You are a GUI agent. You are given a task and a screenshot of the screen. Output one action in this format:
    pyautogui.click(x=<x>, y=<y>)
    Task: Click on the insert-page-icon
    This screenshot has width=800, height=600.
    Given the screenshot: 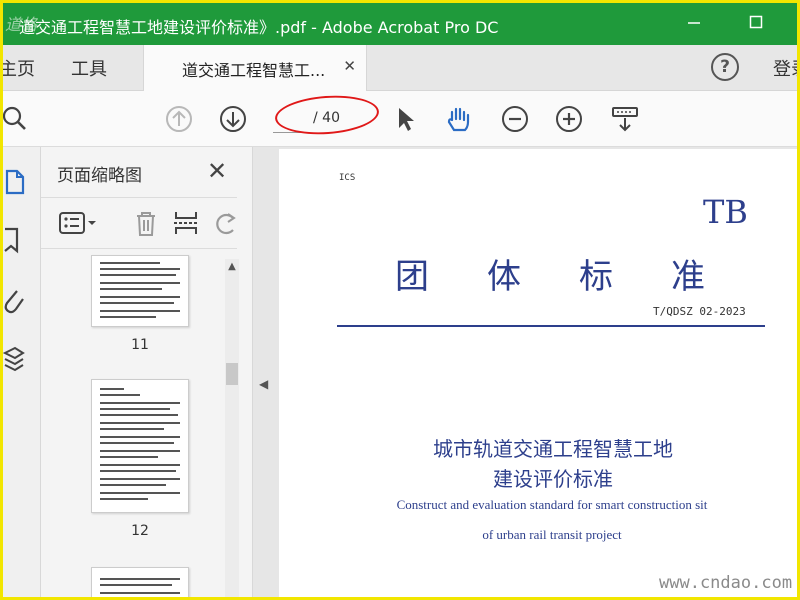 What is the action you would take?
    pyautogui.click(x=186, y=223)
    